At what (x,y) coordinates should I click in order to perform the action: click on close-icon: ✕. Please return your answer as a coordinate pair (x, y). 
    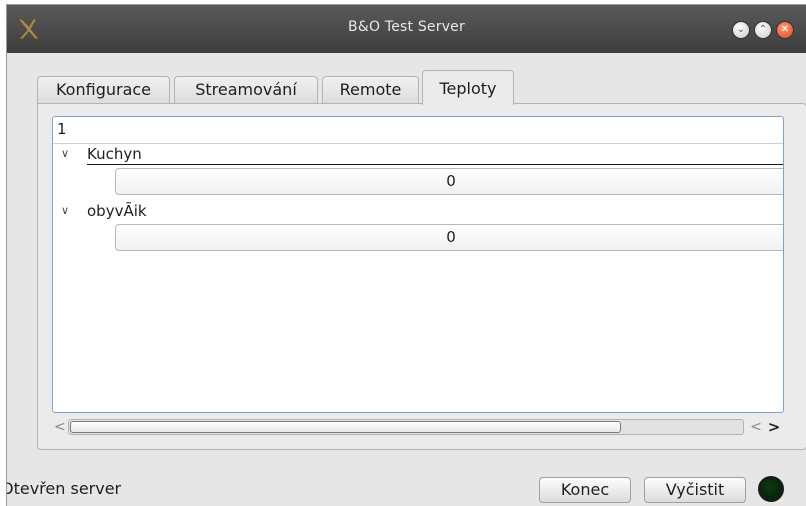
    Looking at the image, I should click on (785, 30).